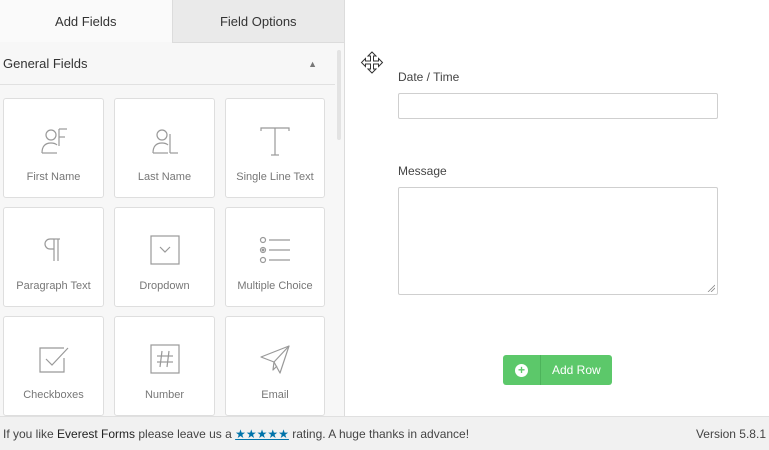 This screenshot has width=769, height=450. Describe the element at coordinates (185, 433) in the screenshot. I see `footer-middle: please leave us a` at that location.